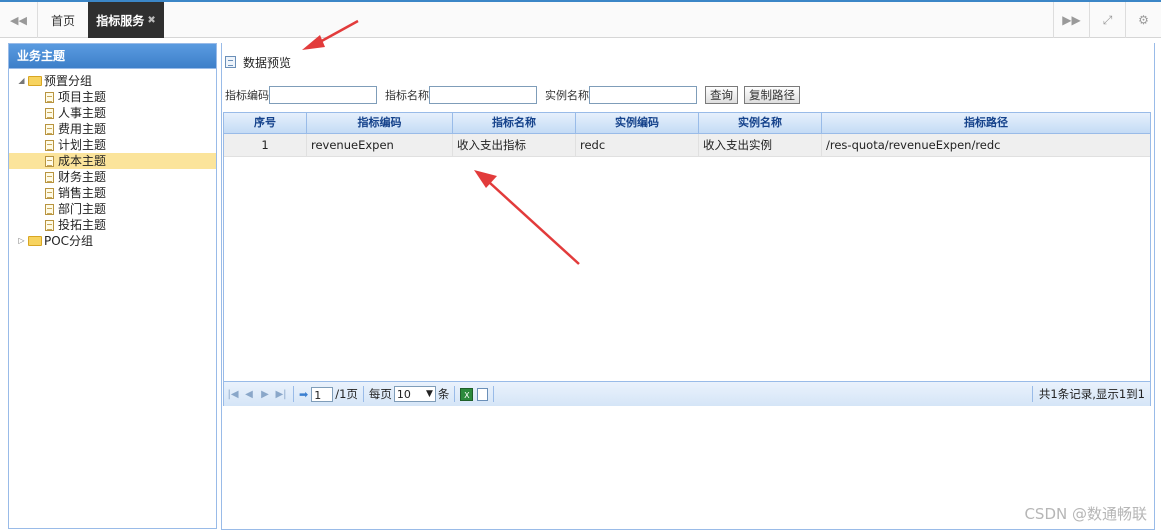  I want to click on watermark-text: CSDN @数通畅联, so click(1085, 514).